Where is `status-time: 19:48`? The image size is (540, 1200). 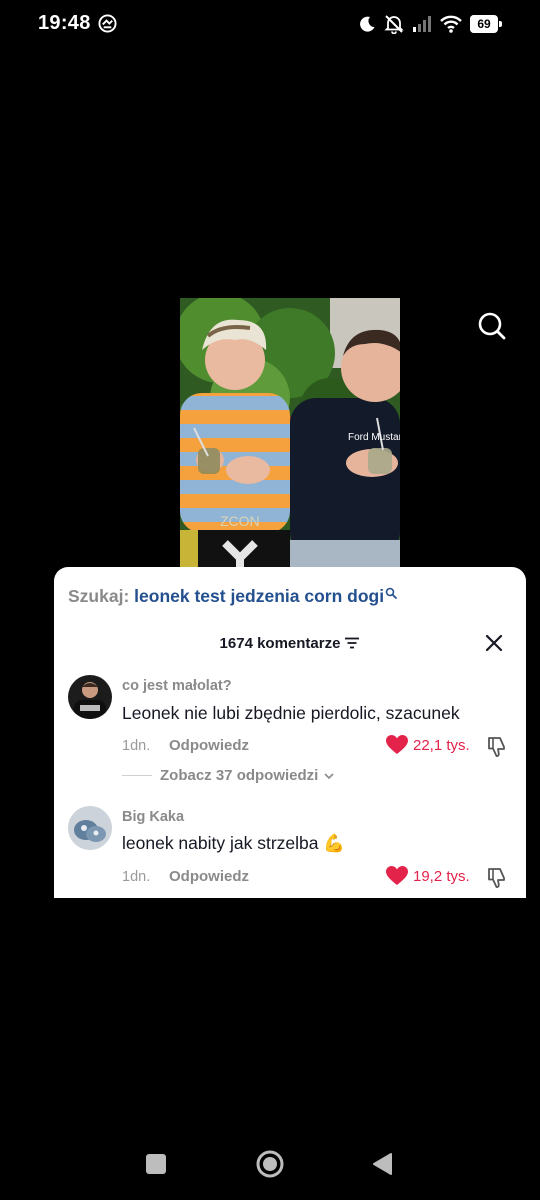 status-time: 19:48 is located at coordinates (64, 23).